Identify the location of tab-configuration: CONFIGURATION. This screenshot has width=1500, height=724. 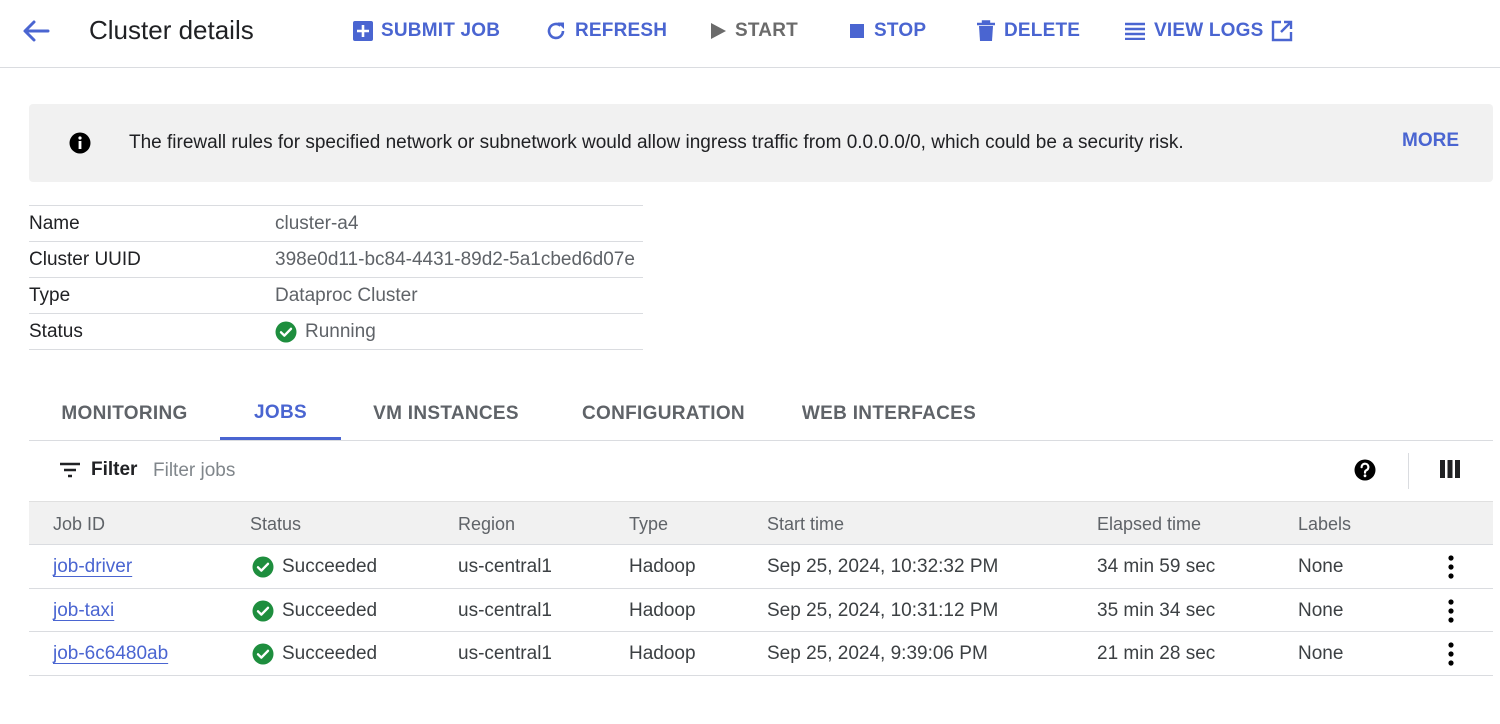
(663, 414).